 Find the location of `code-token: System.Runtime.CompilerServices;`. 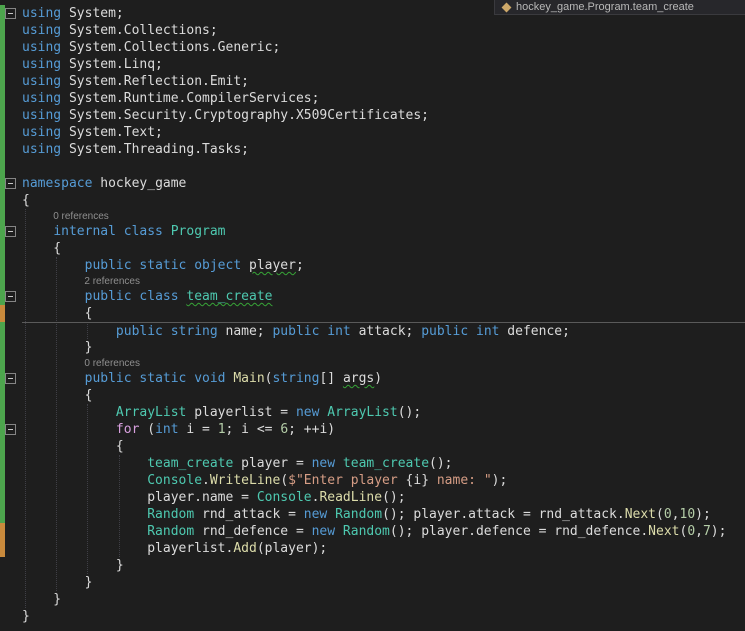

code-token: System.Runtime.CompilerServices; is located at coordinates (190, 98).